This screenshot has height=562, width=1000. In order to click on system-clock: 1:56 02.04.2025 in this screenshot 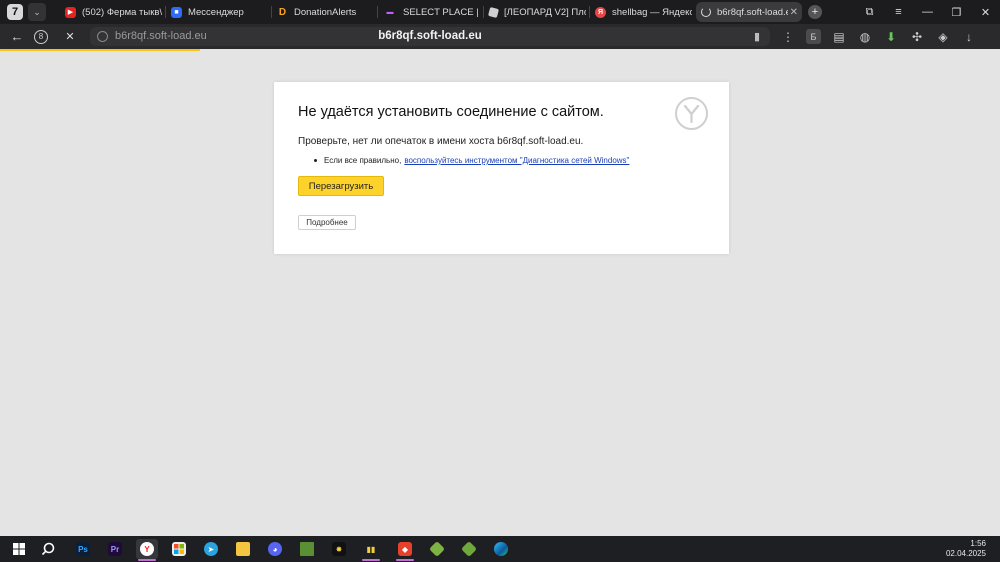, I will do `click(966, 549)`.